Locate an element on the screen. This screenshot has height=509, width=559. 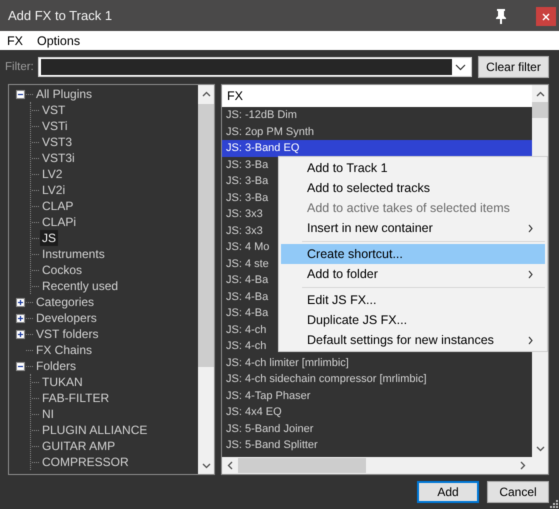
list-item: JS: 4-ch limiter [mrlimbic] is located at coordinates (377, 362).